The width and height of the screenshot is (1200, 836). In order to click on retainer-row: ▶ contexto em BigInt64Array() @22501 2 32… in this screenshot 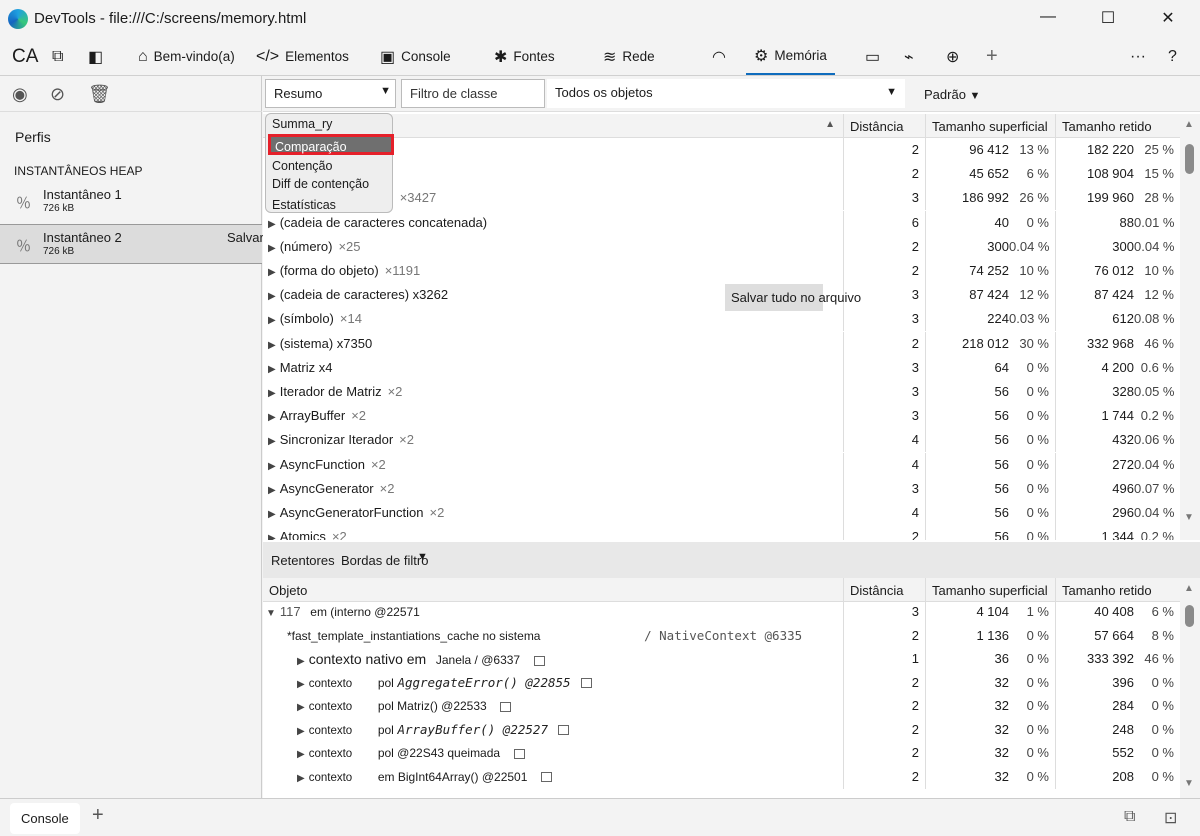, I will do `click(721, 776)`.